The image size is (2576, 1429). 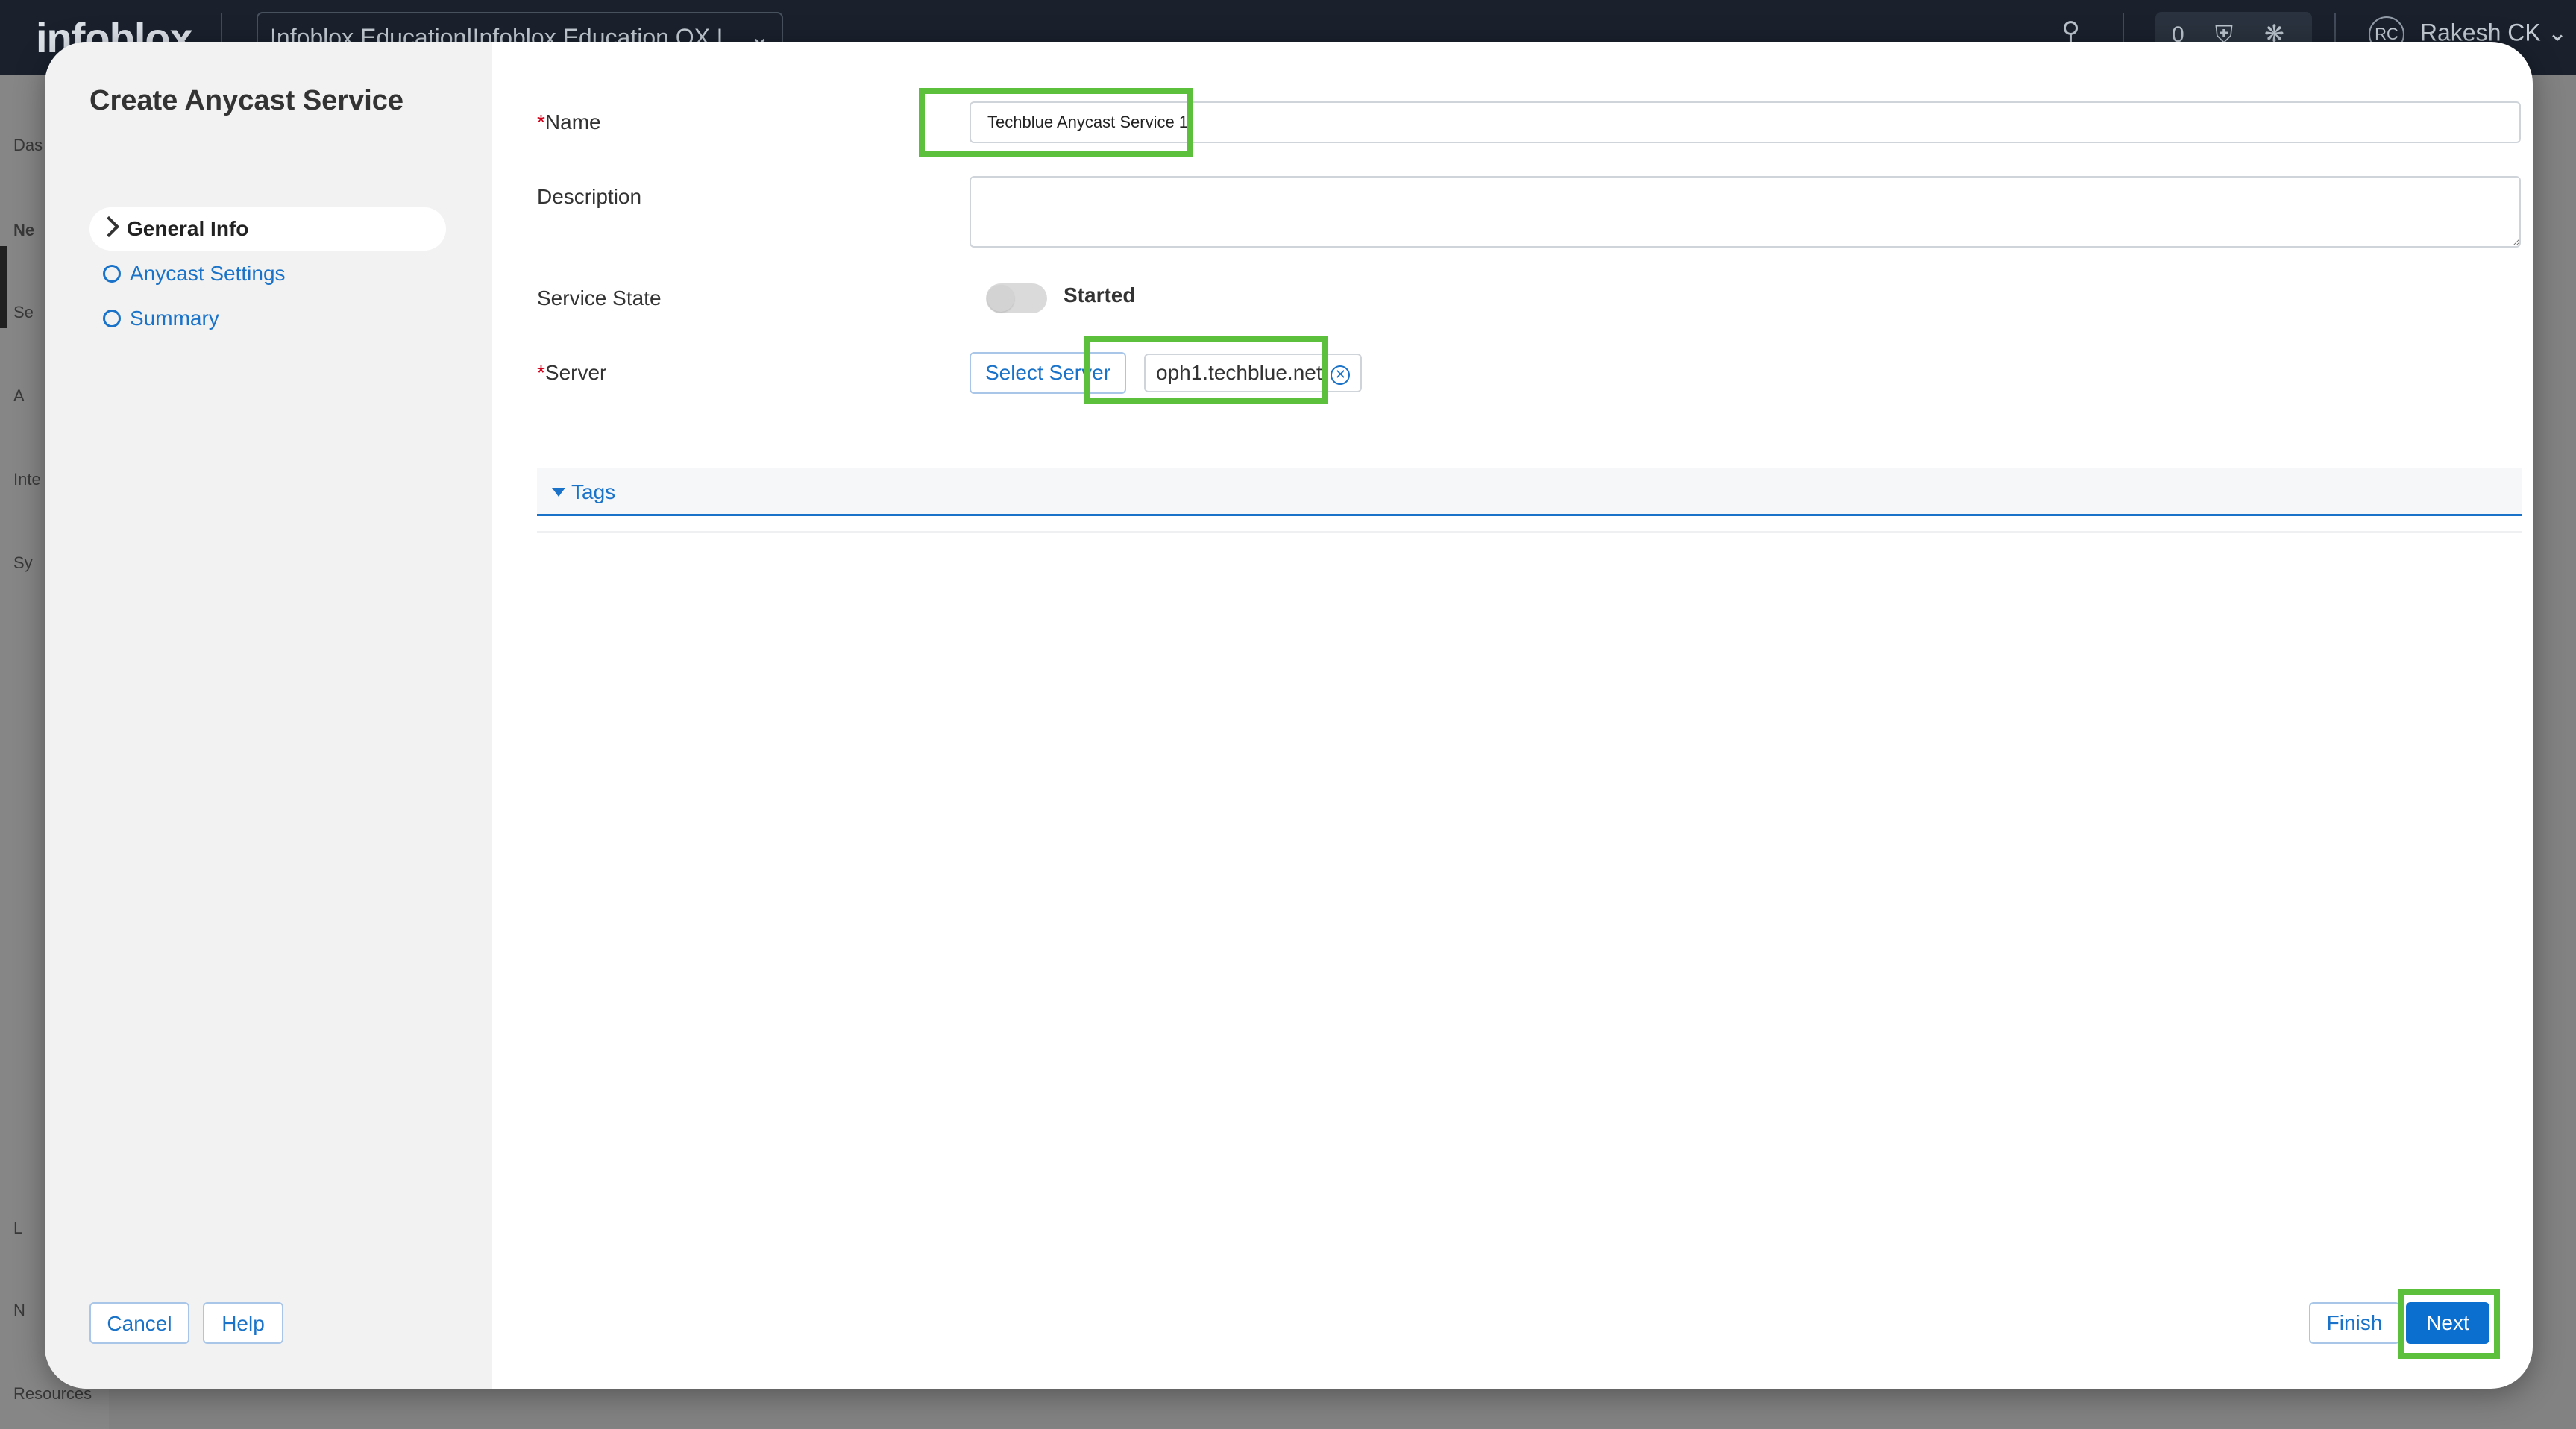 I want to click on server-chip: oph1.techblue.net ✕, so click(x=1254, y=373).